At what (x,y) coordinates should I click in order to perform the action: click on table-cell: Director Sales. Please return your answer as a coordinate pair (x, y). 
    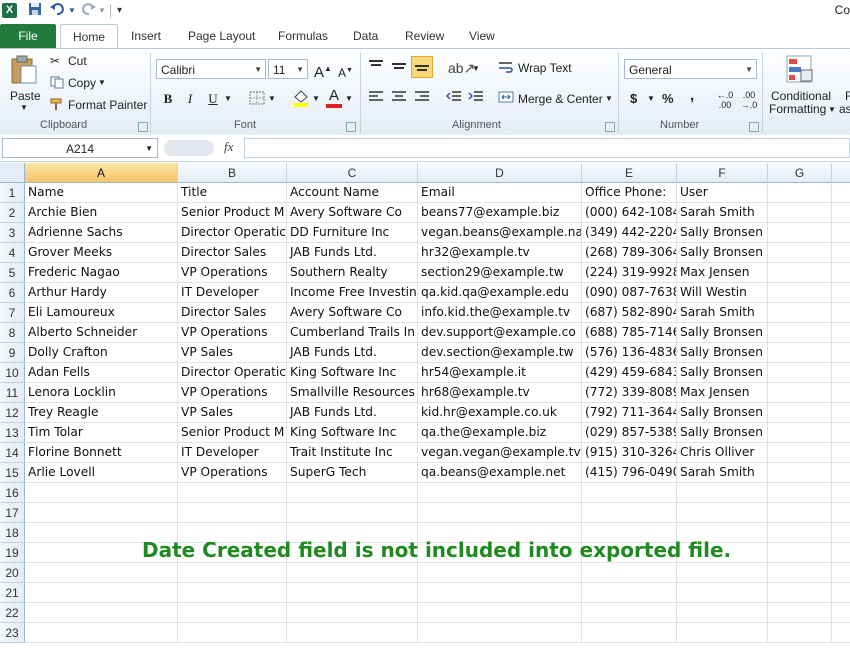
    Looking at the image, I should click on (232, 253).